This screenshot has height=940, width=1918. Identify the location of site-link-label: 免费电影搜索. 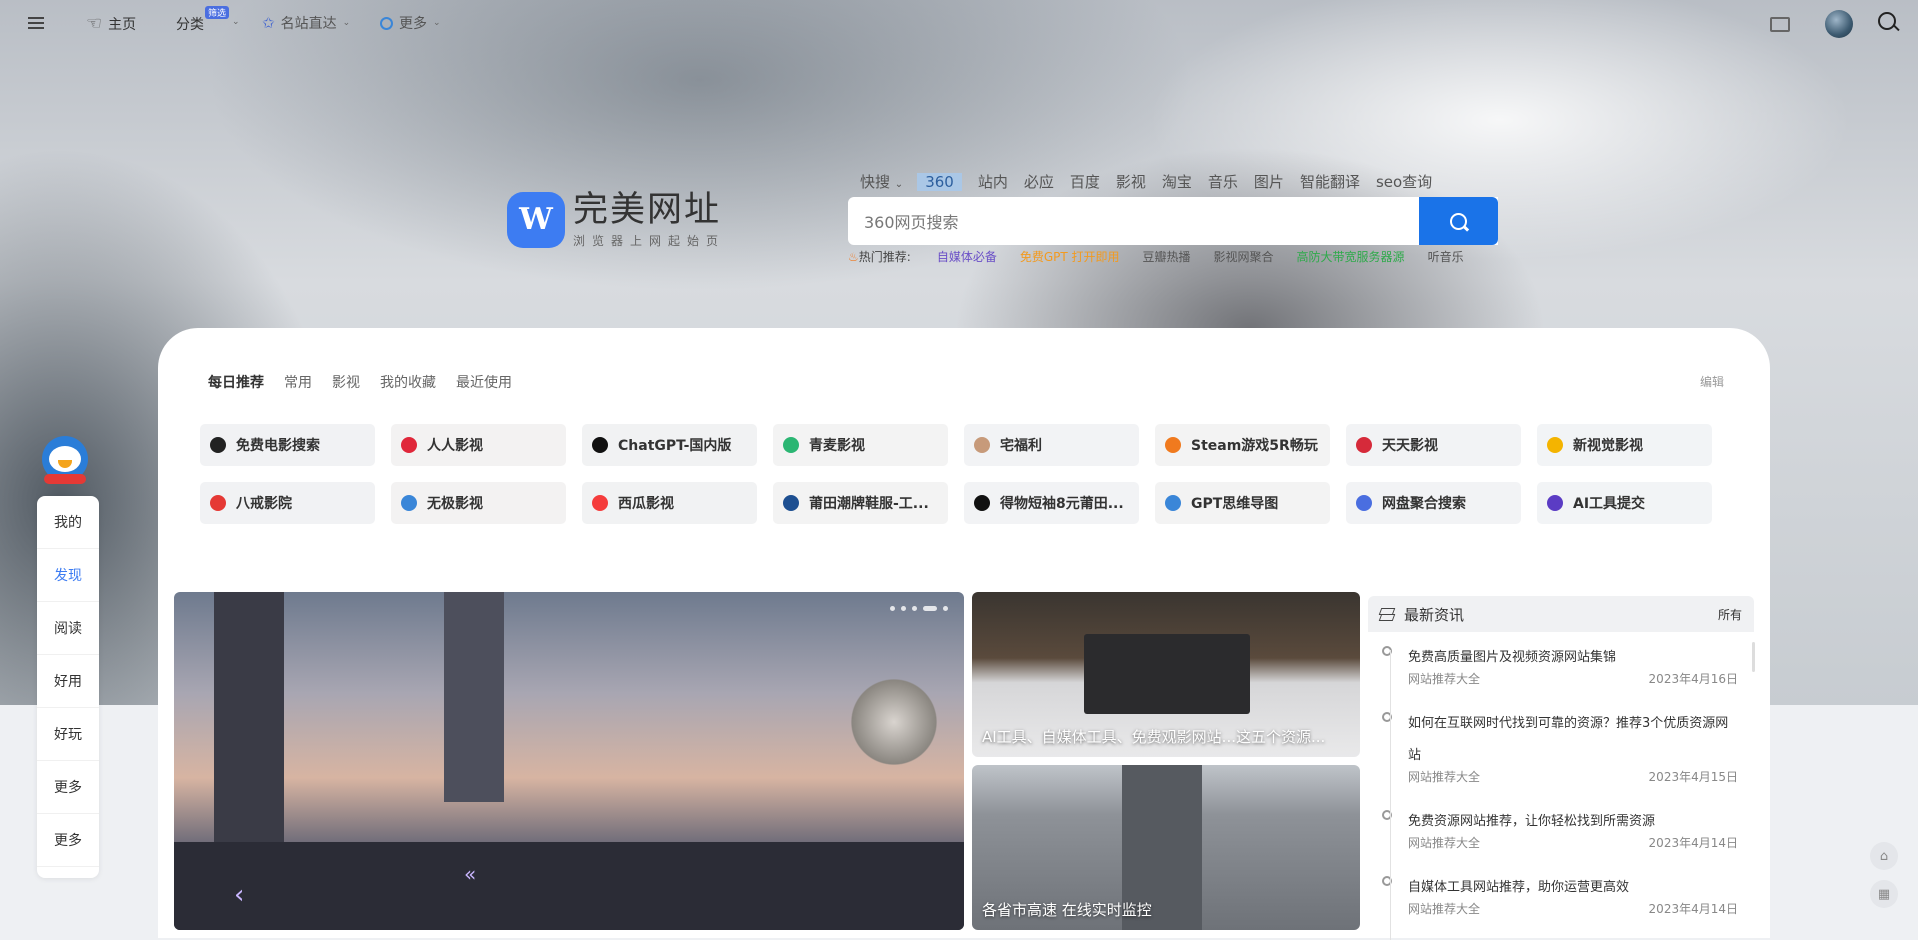
(278, 446).